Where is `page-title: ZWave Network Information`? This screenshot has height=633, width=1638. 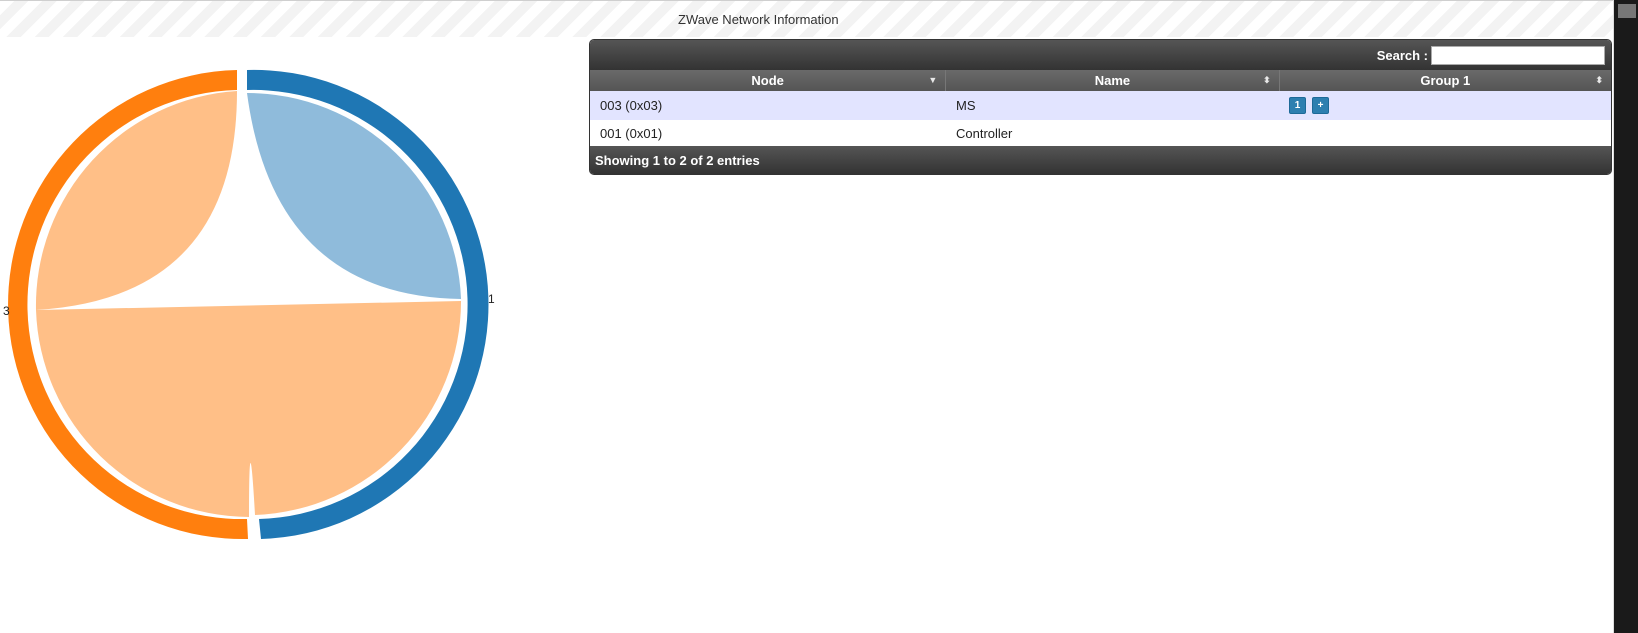
page-title: ZWave Network Information is located at coordinates (758, 19).